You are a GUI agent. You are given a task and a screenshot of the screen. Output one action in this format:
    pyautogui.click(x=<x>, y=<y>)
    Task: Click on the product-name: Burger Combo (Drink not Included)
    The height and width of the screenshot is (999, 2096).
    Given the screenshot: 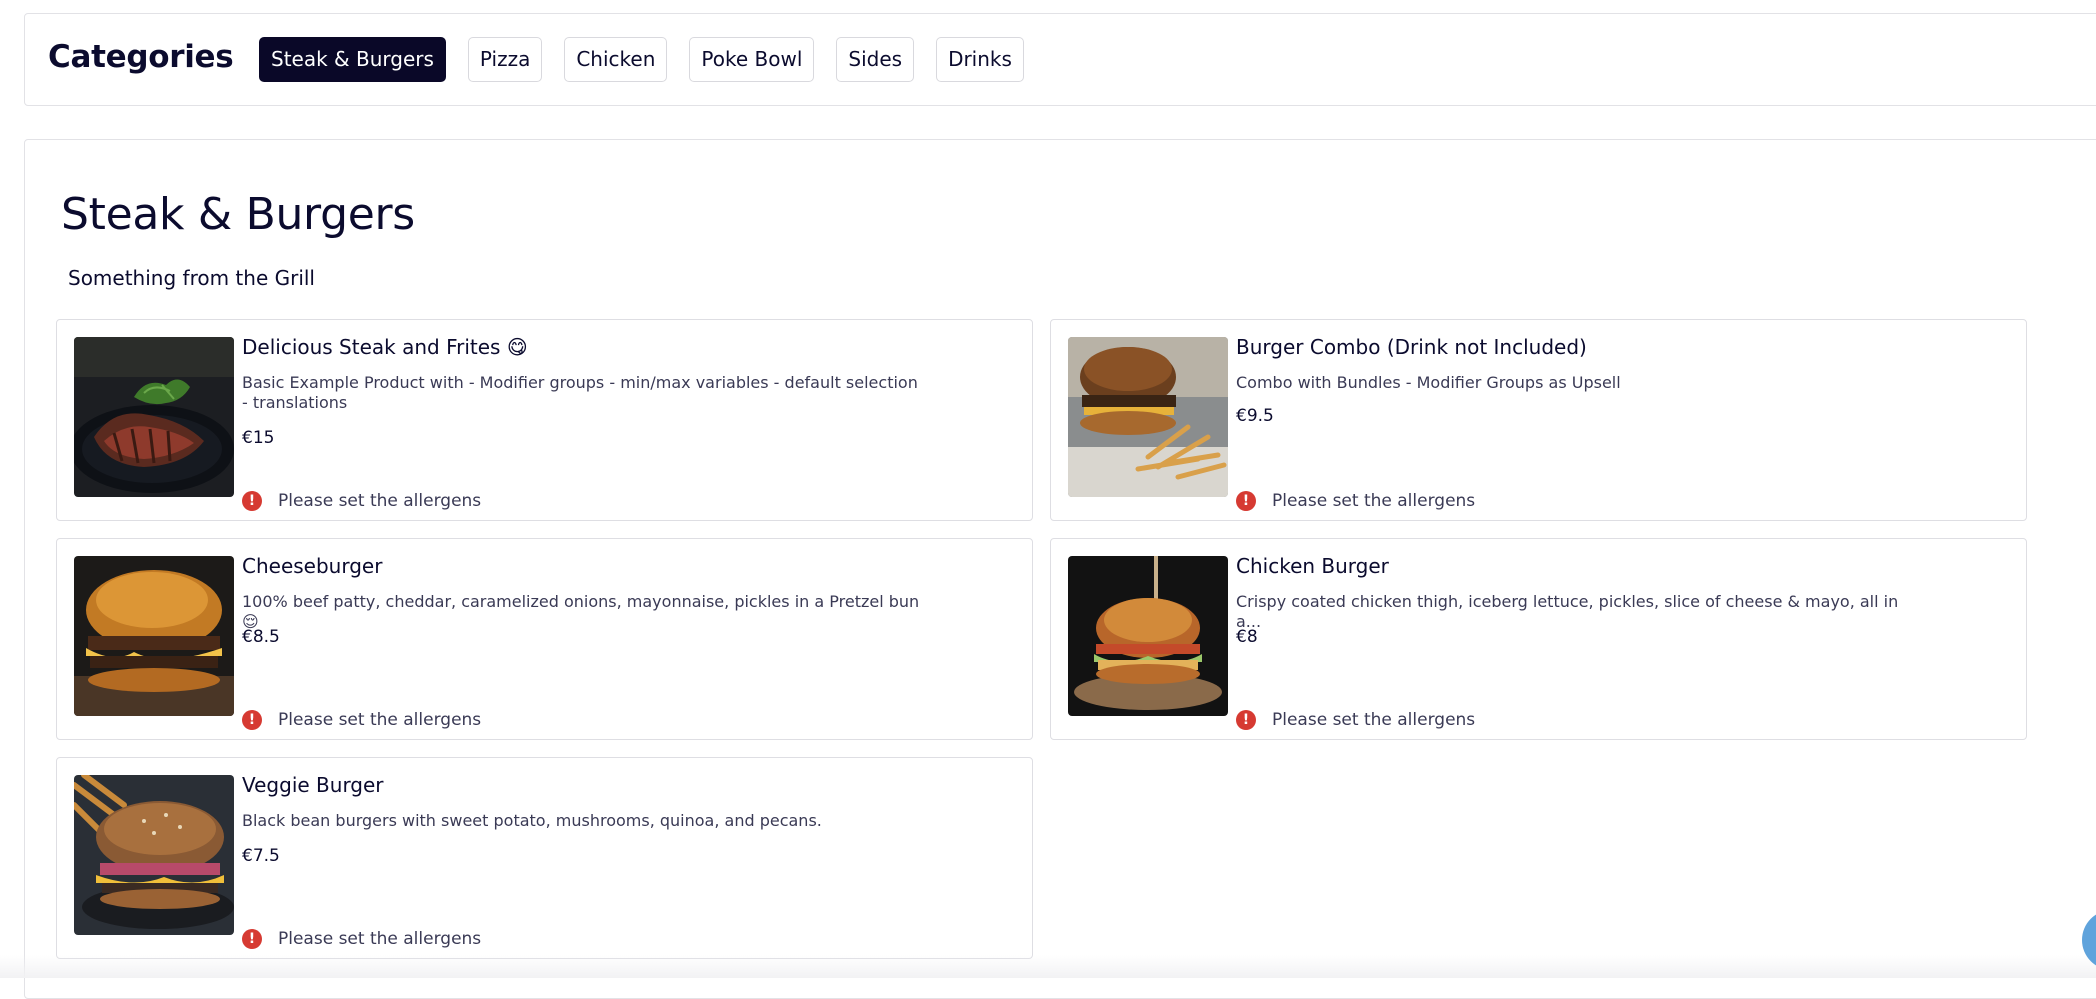 What is the action you would take?
    pyautogui.click(x=1411, y=347)
    